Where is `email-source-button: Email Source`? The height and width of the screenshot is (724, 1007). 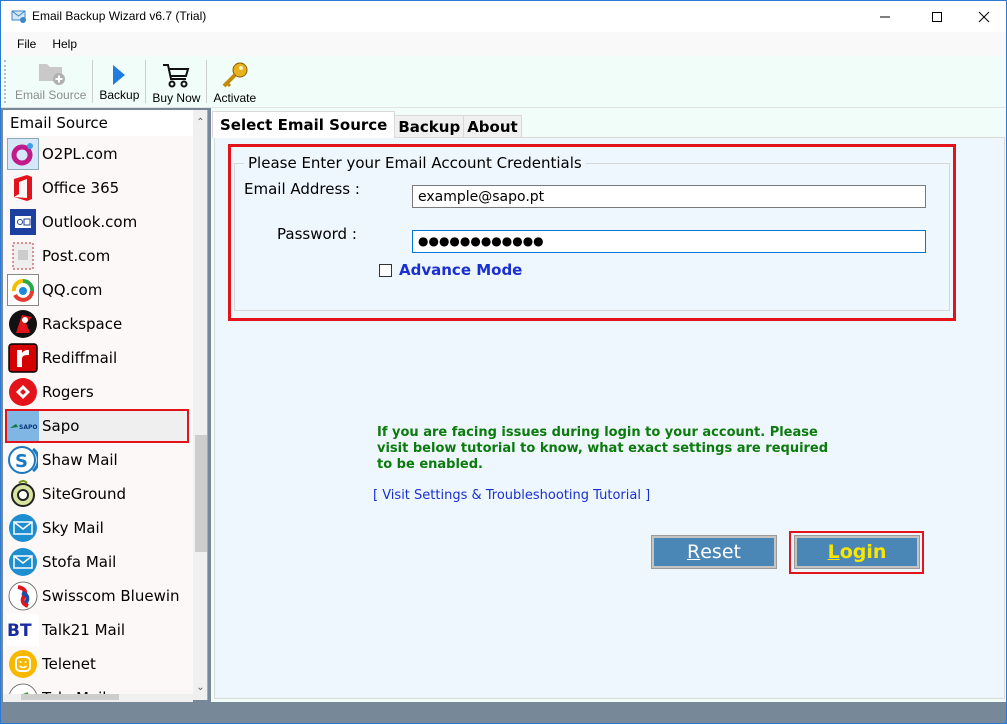
email-source-button: Email Source is located at coordinates (50, 81).